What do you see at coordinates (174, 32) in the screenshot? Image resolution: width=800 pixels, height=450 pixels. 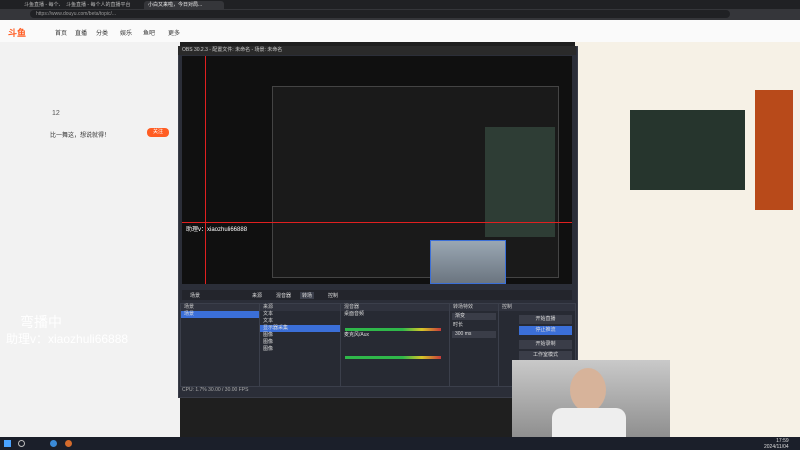 I see `nav-item: 更多` at bounding box center [174, 32].